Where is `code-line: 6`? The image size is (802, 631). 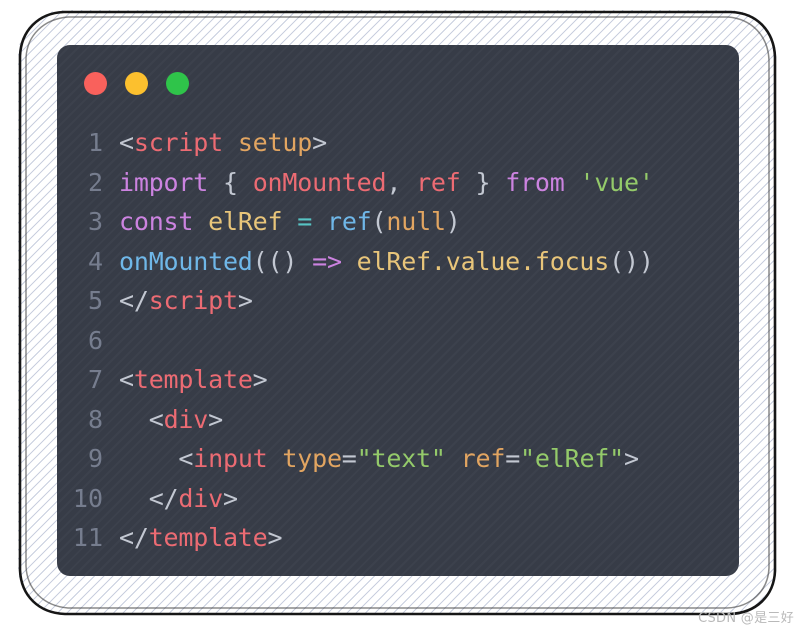 code-line: 6 is located at coordinates (398, 341).